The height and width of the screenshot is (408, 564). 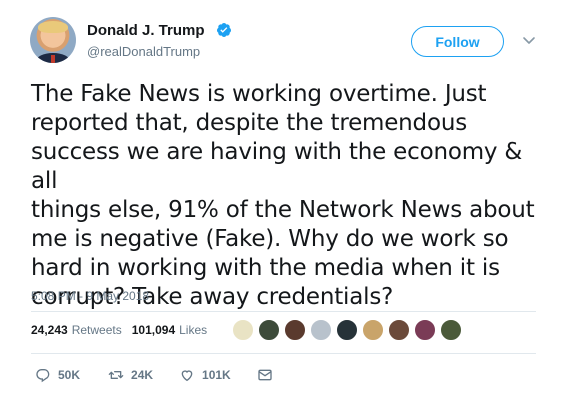 I want to click on verified-badge-icon, so click(x=223, y=30).